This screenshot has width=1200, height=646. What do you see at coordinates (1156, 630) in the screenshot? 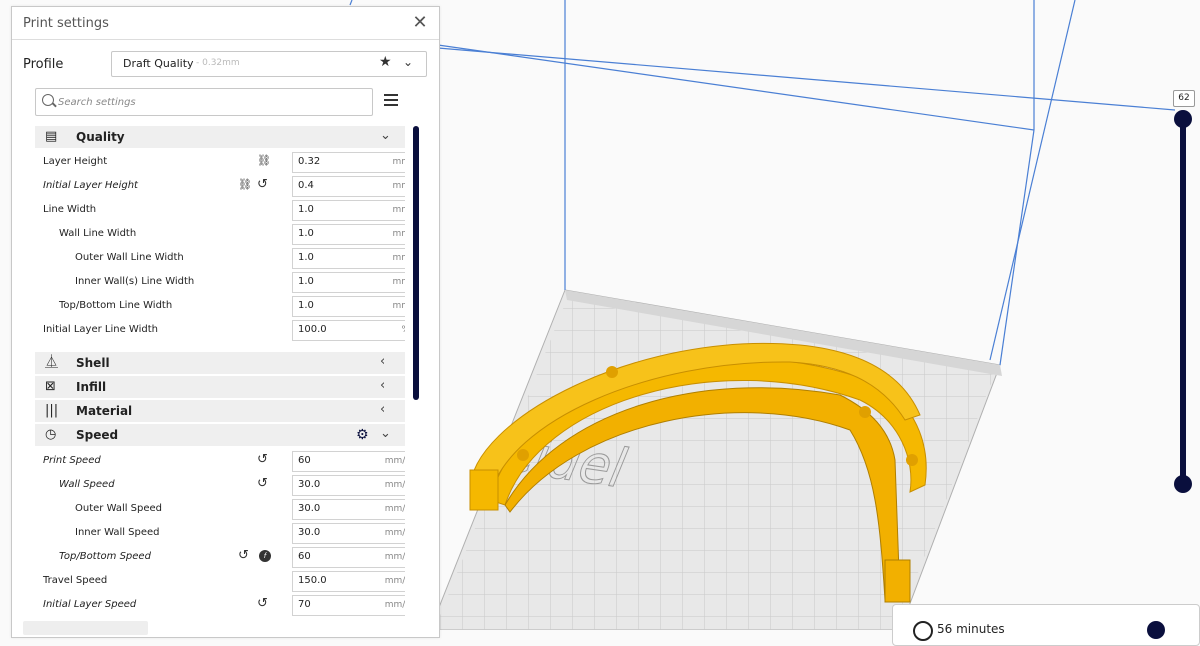
I see `info-icon` at bounding box center [1156, 630].